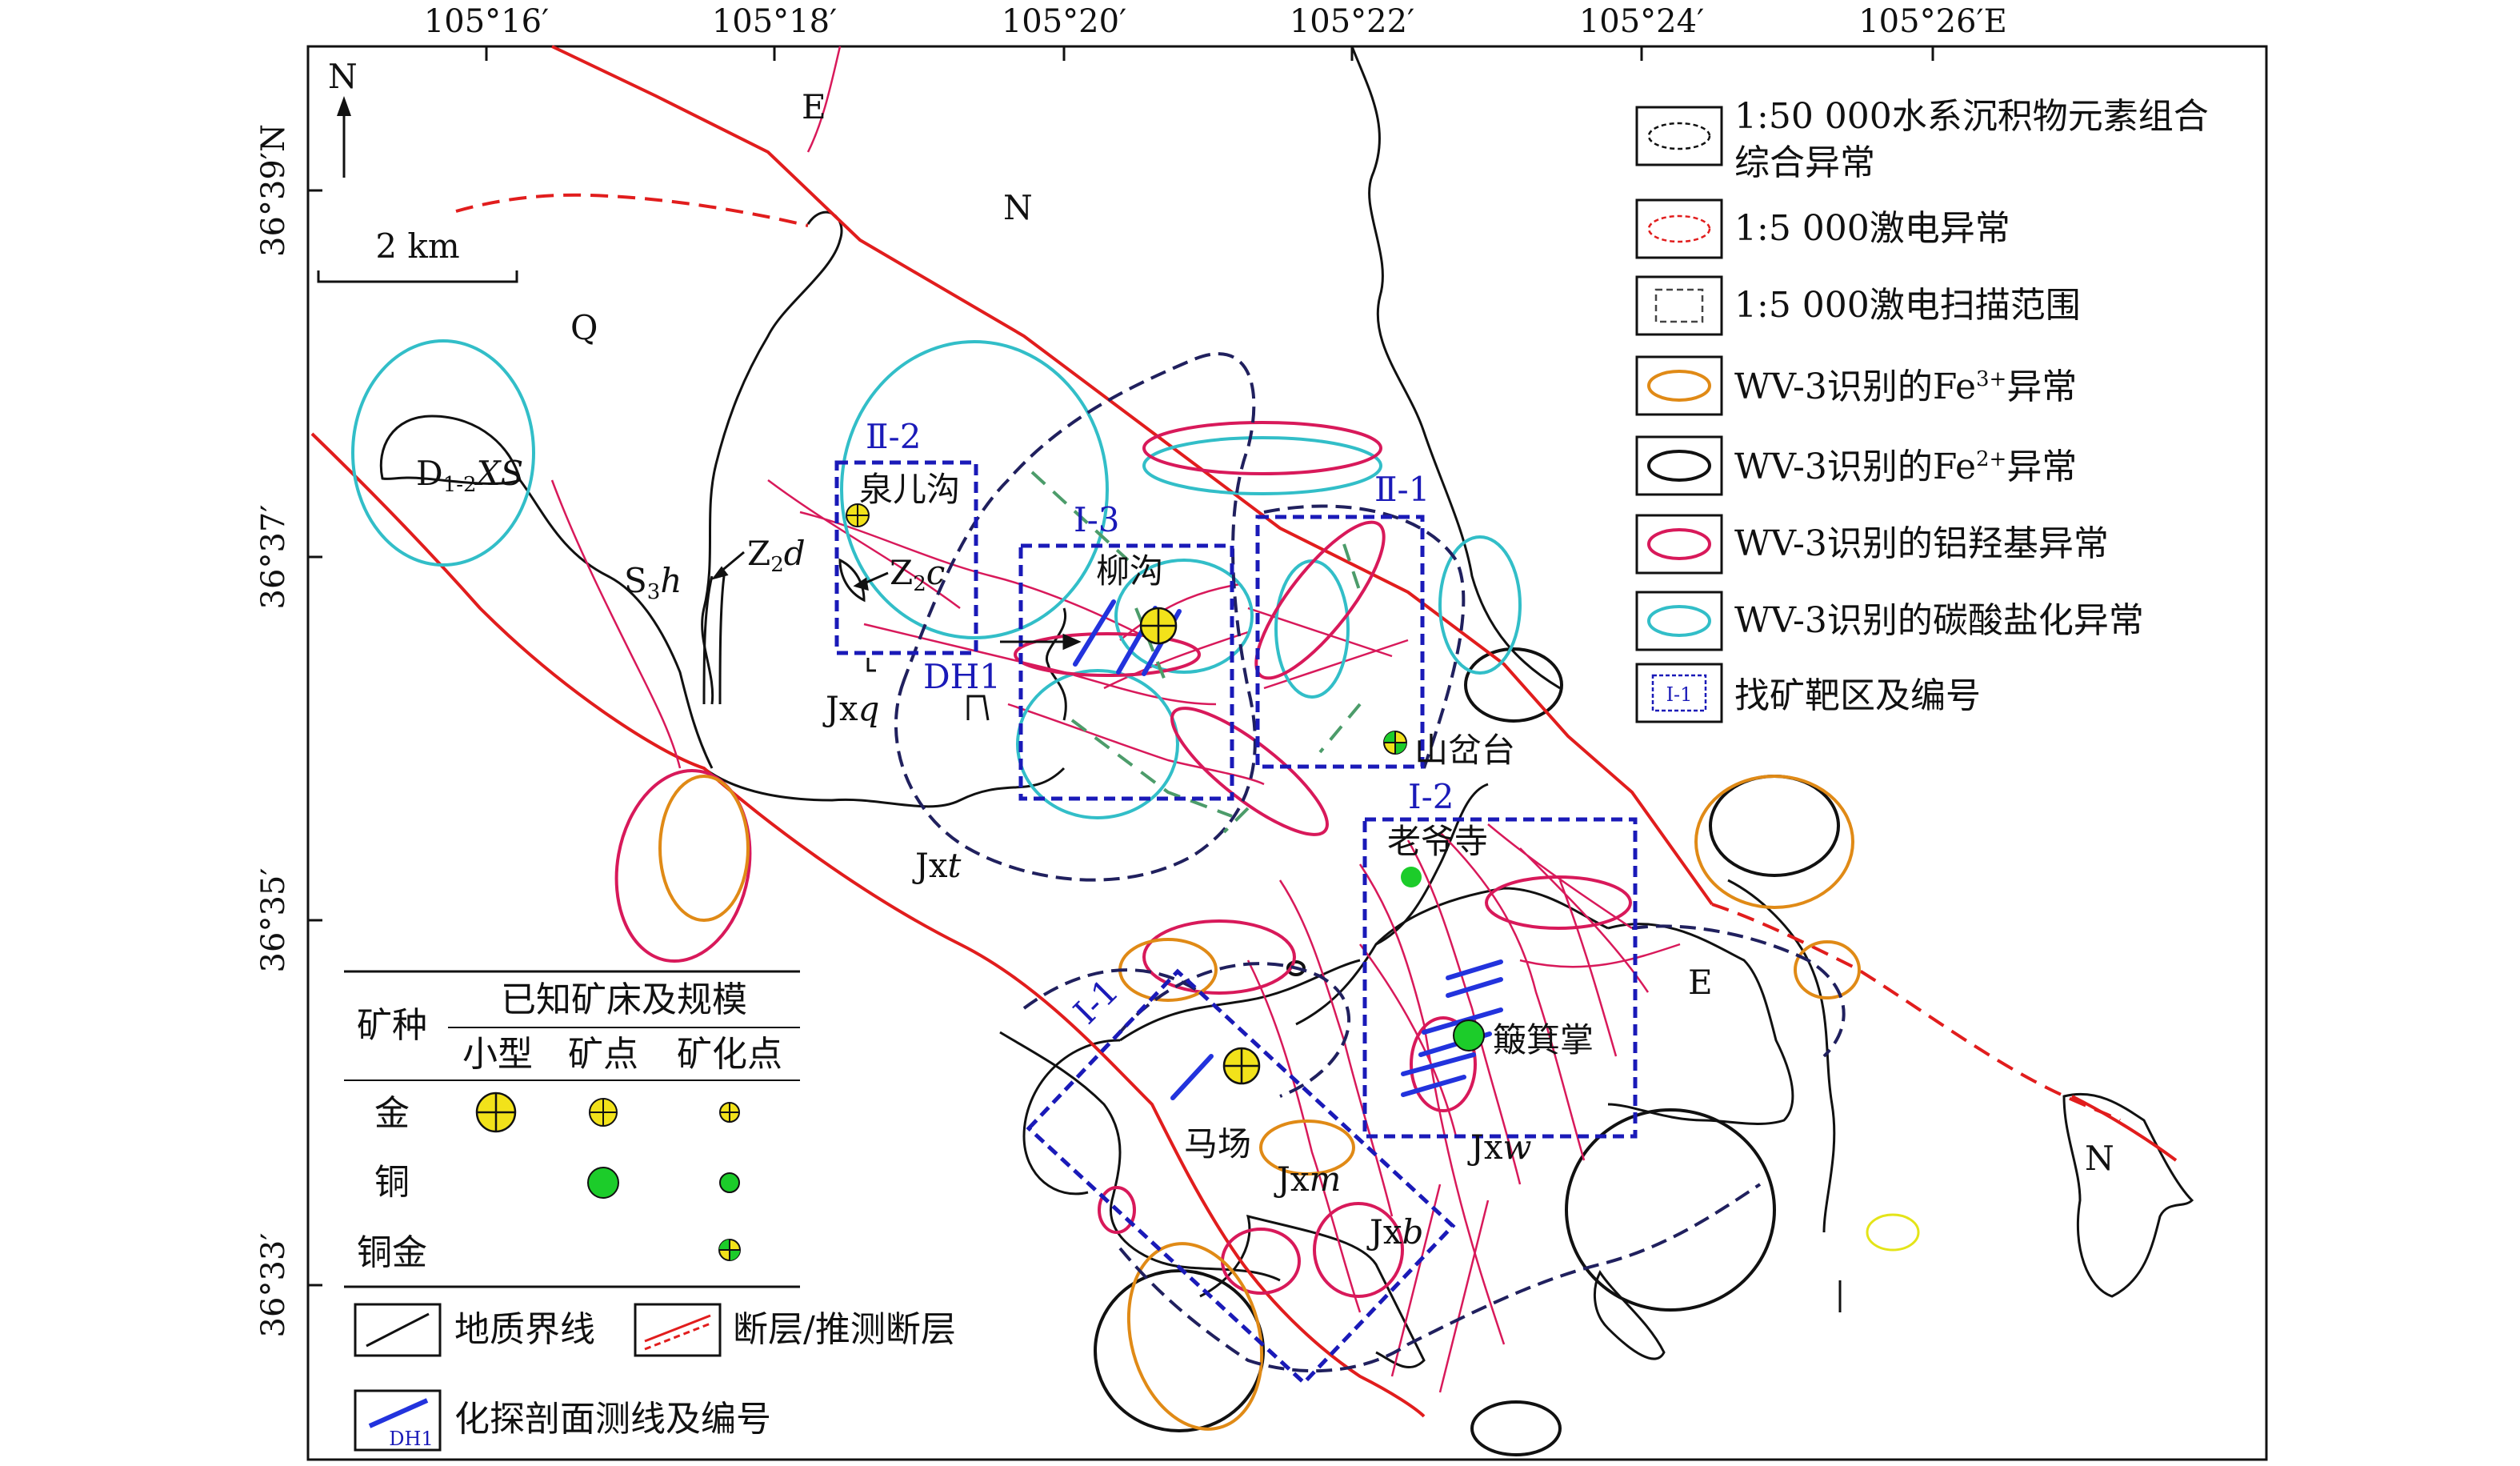 This screenshot has width=2520, height=1466. What do you see at coordinates (962, 676) in the screenshot?
I see `profile-label-dh1: DH1` at bounding box center [962, 676].